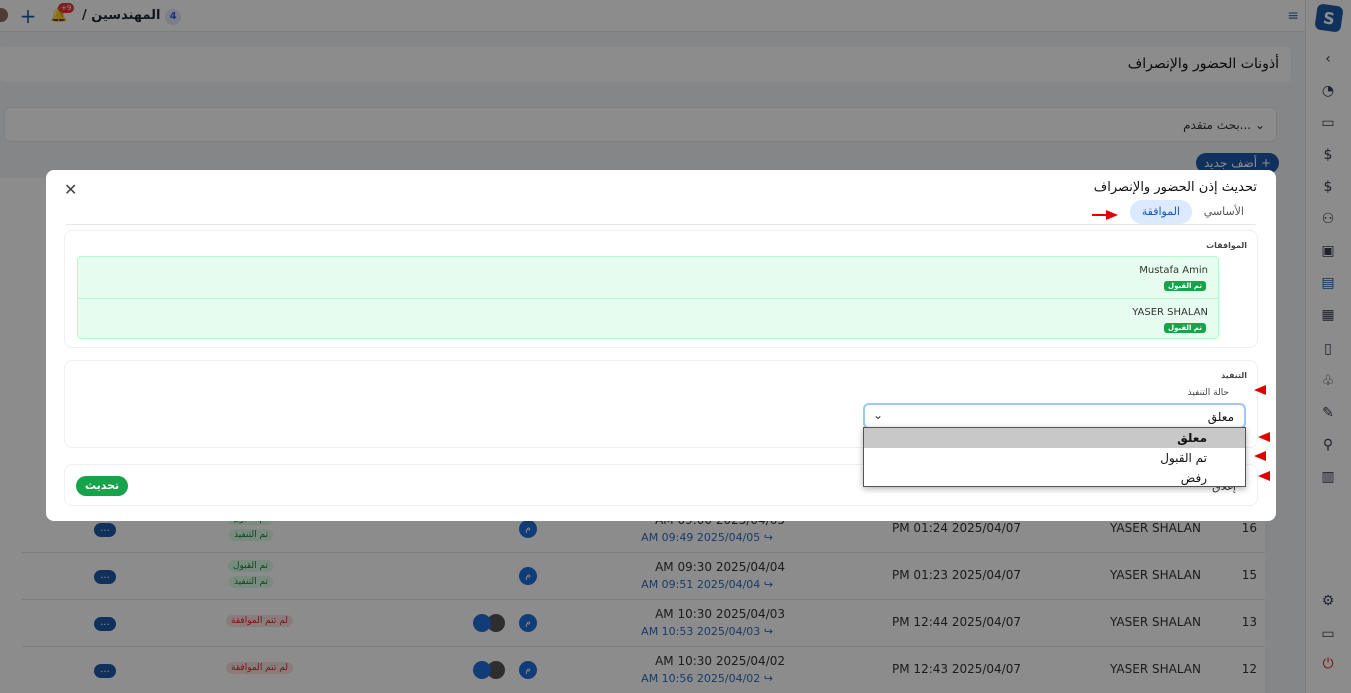 The width and height of the screenshot is (1351, 693). What do you see at coordinates (1160, 212) in the screenshot?
I see `tab-approval: الموافقة` at bounding box center [1160, 212].